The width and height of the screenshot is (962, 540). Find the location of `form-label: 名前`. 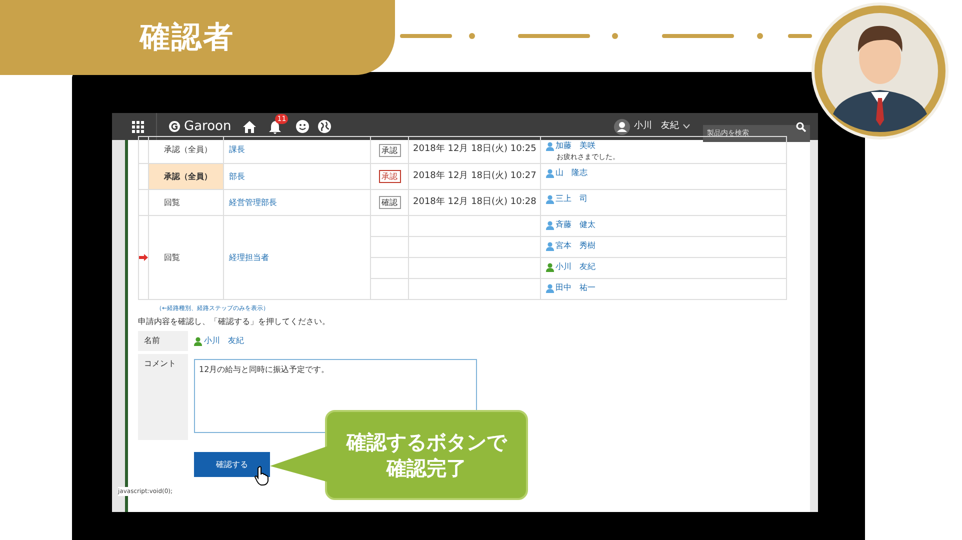

form-label: 名前 is located at coordinates (163, 341).